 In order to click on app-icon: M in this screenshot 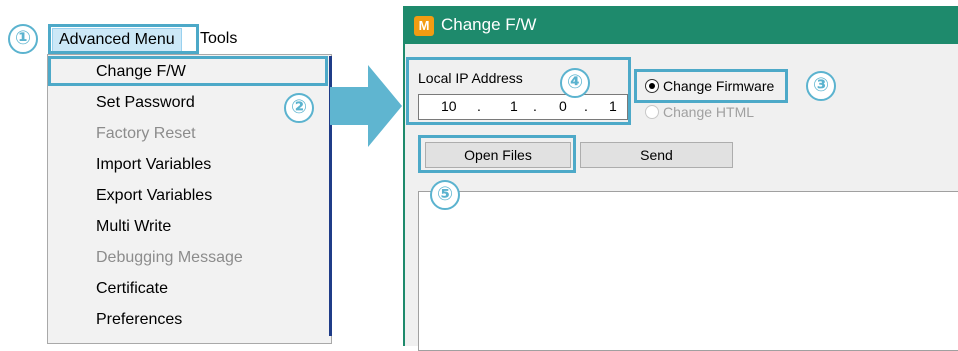, I will do `click(424, 26)`.